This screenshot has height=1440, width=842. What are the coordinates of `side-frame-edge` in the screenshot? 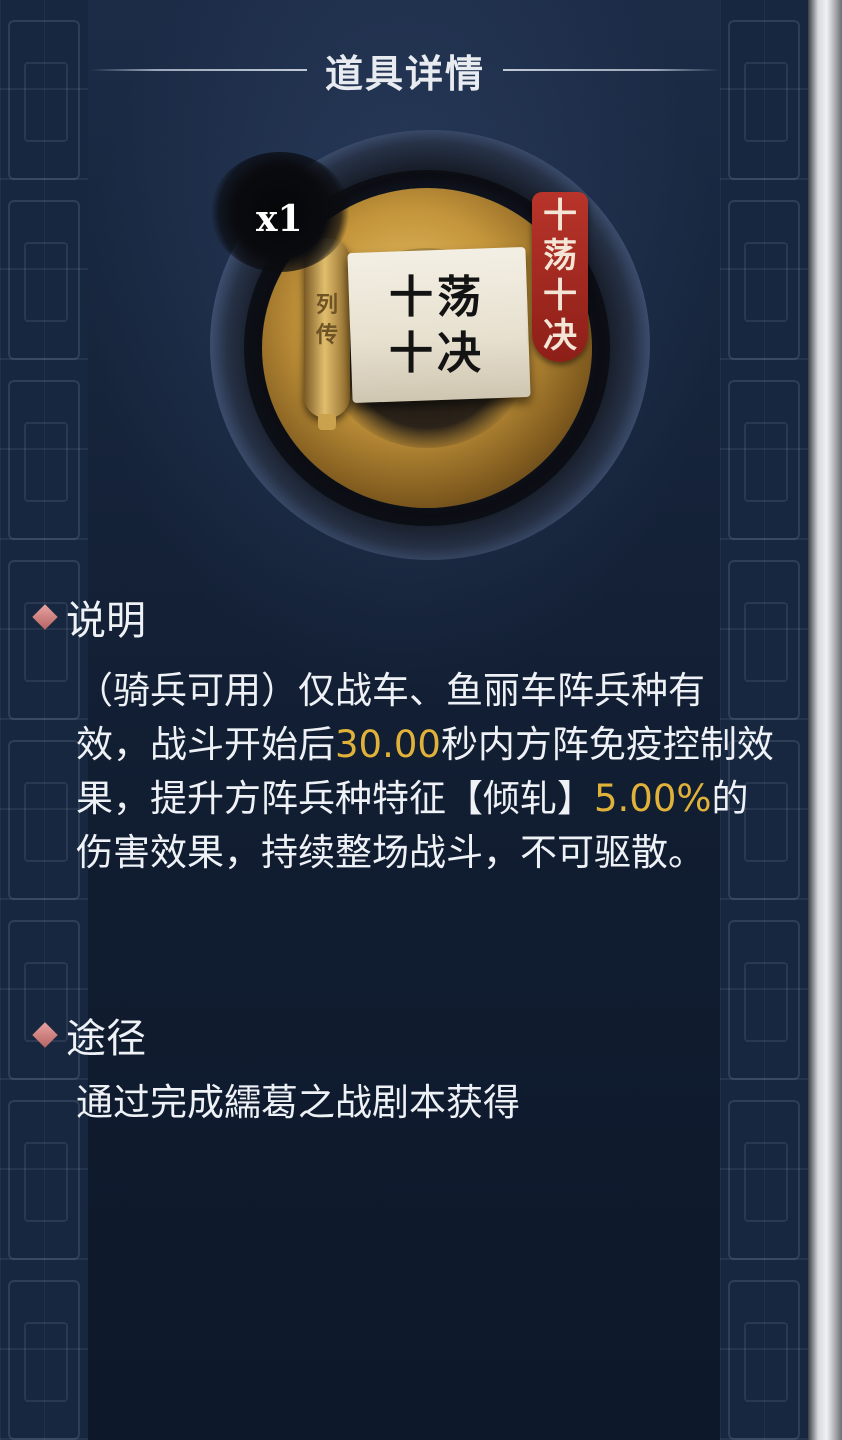 It's located at (825, 720).